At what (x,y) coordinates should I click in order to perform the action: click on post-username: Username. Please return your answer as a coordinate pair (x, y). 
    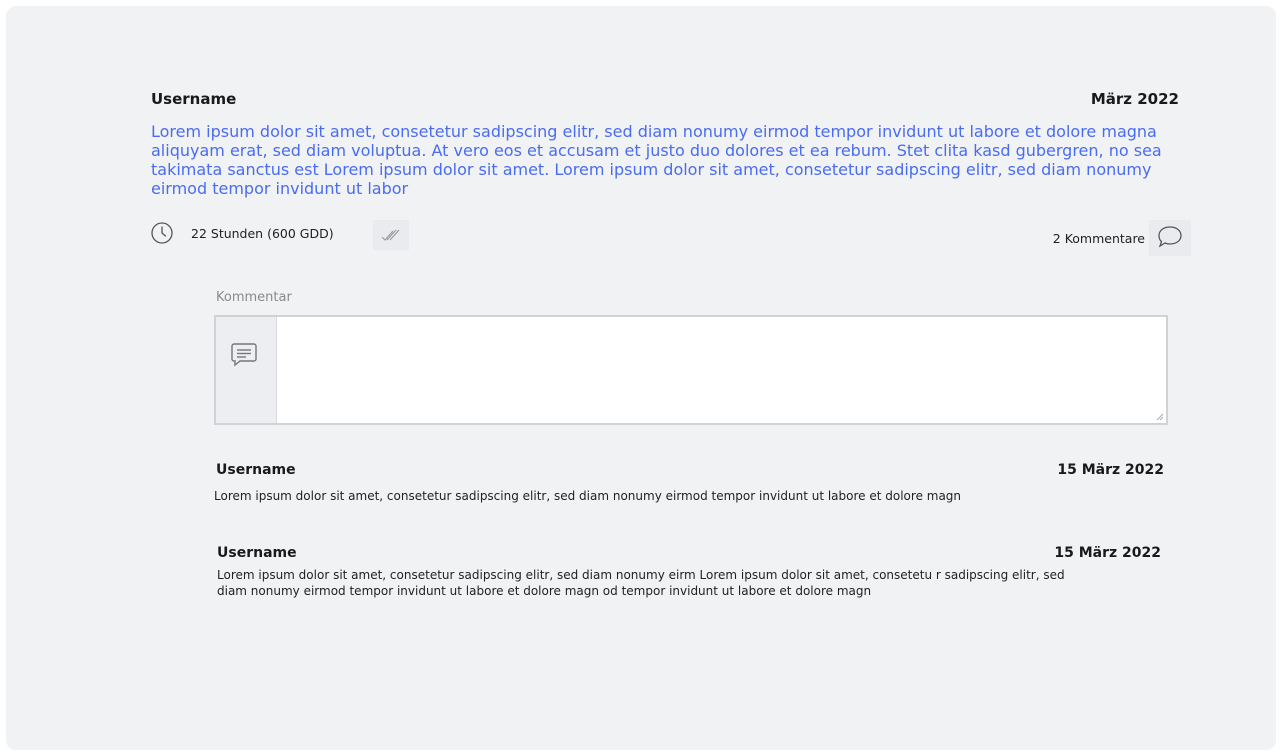
    Looking at the image, I should click on (193, 99).